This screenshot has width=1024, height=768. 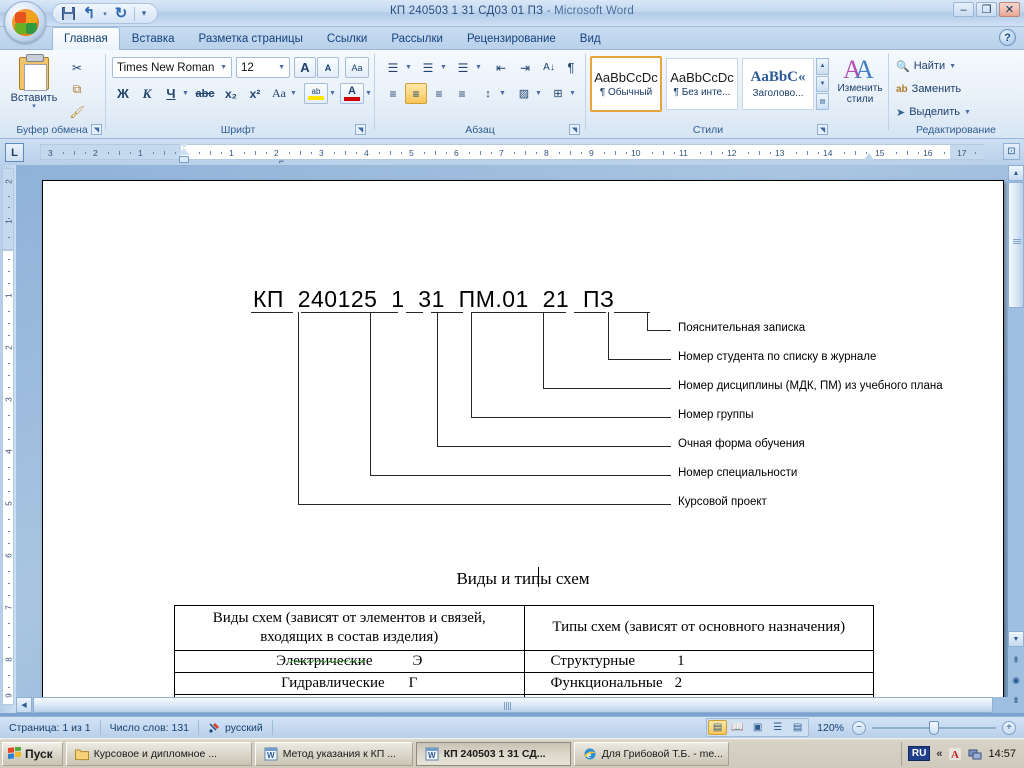 I want to click on align-right-icon: ≡, so click(x=439, y=93).